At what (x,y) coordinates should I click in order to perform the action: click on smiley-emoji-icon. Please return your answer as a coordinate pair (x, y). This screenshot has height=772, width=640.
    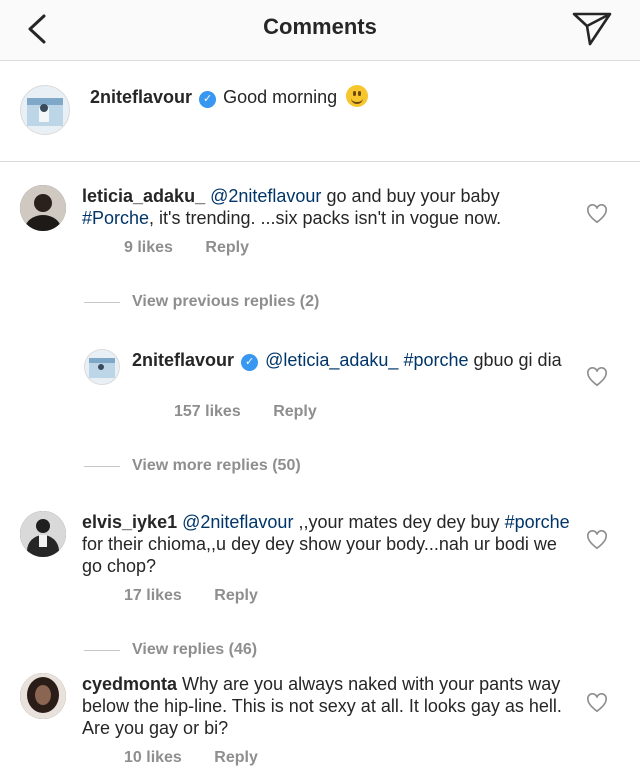
    Looking at the image, I should click on (357, 96).